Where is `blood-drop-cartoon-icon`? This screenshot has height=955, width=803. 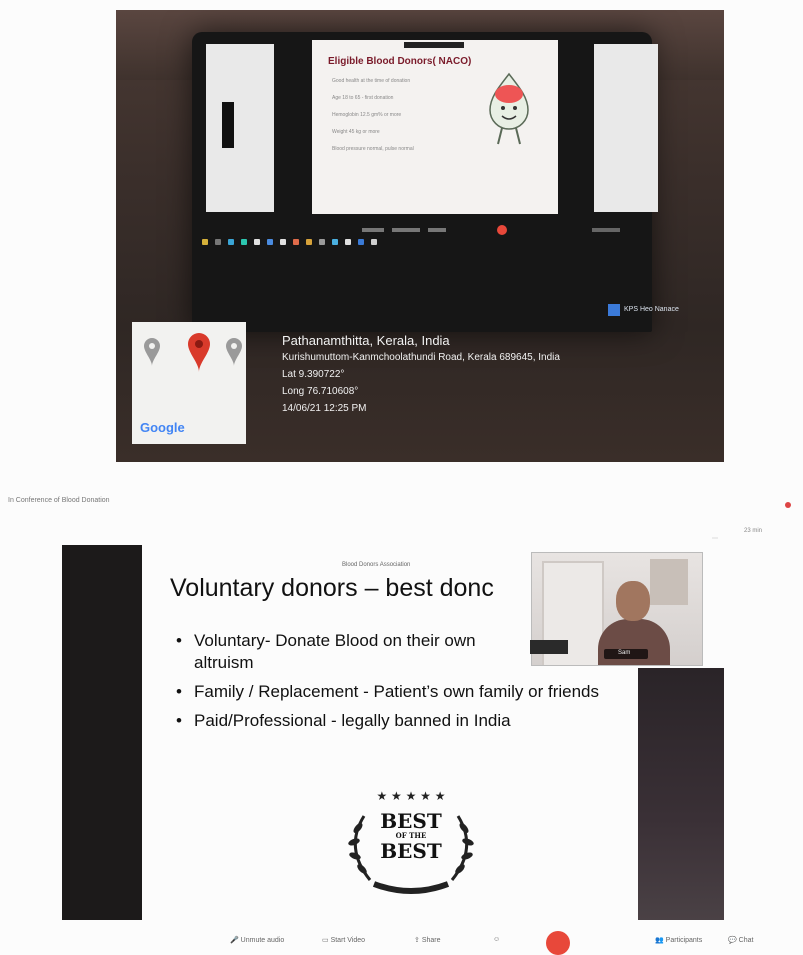
blood-drop-cartoon-icon is located at coordinates (509, 108).